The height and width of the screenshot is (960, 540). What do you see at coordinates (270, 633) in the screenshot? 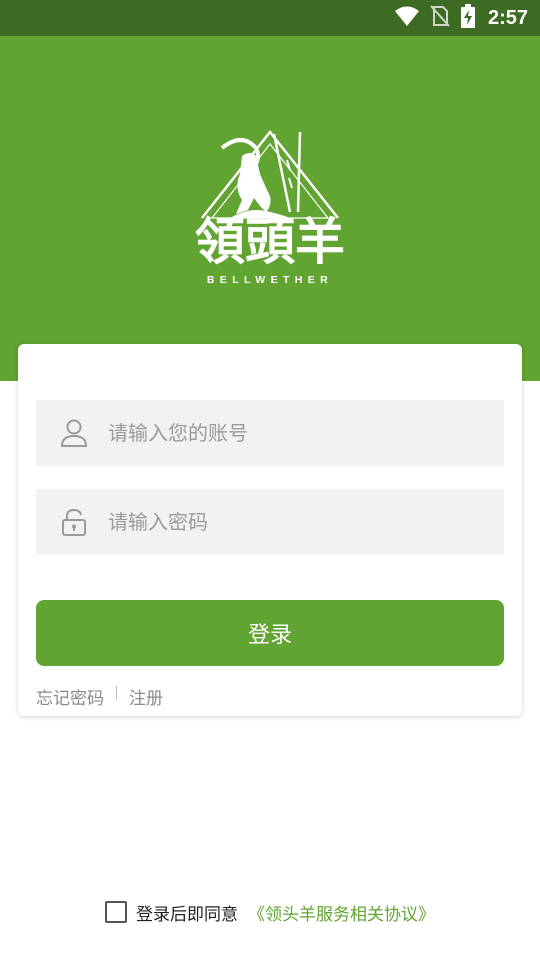
I see `login-button: 登录` at bounding box center [270, 633].